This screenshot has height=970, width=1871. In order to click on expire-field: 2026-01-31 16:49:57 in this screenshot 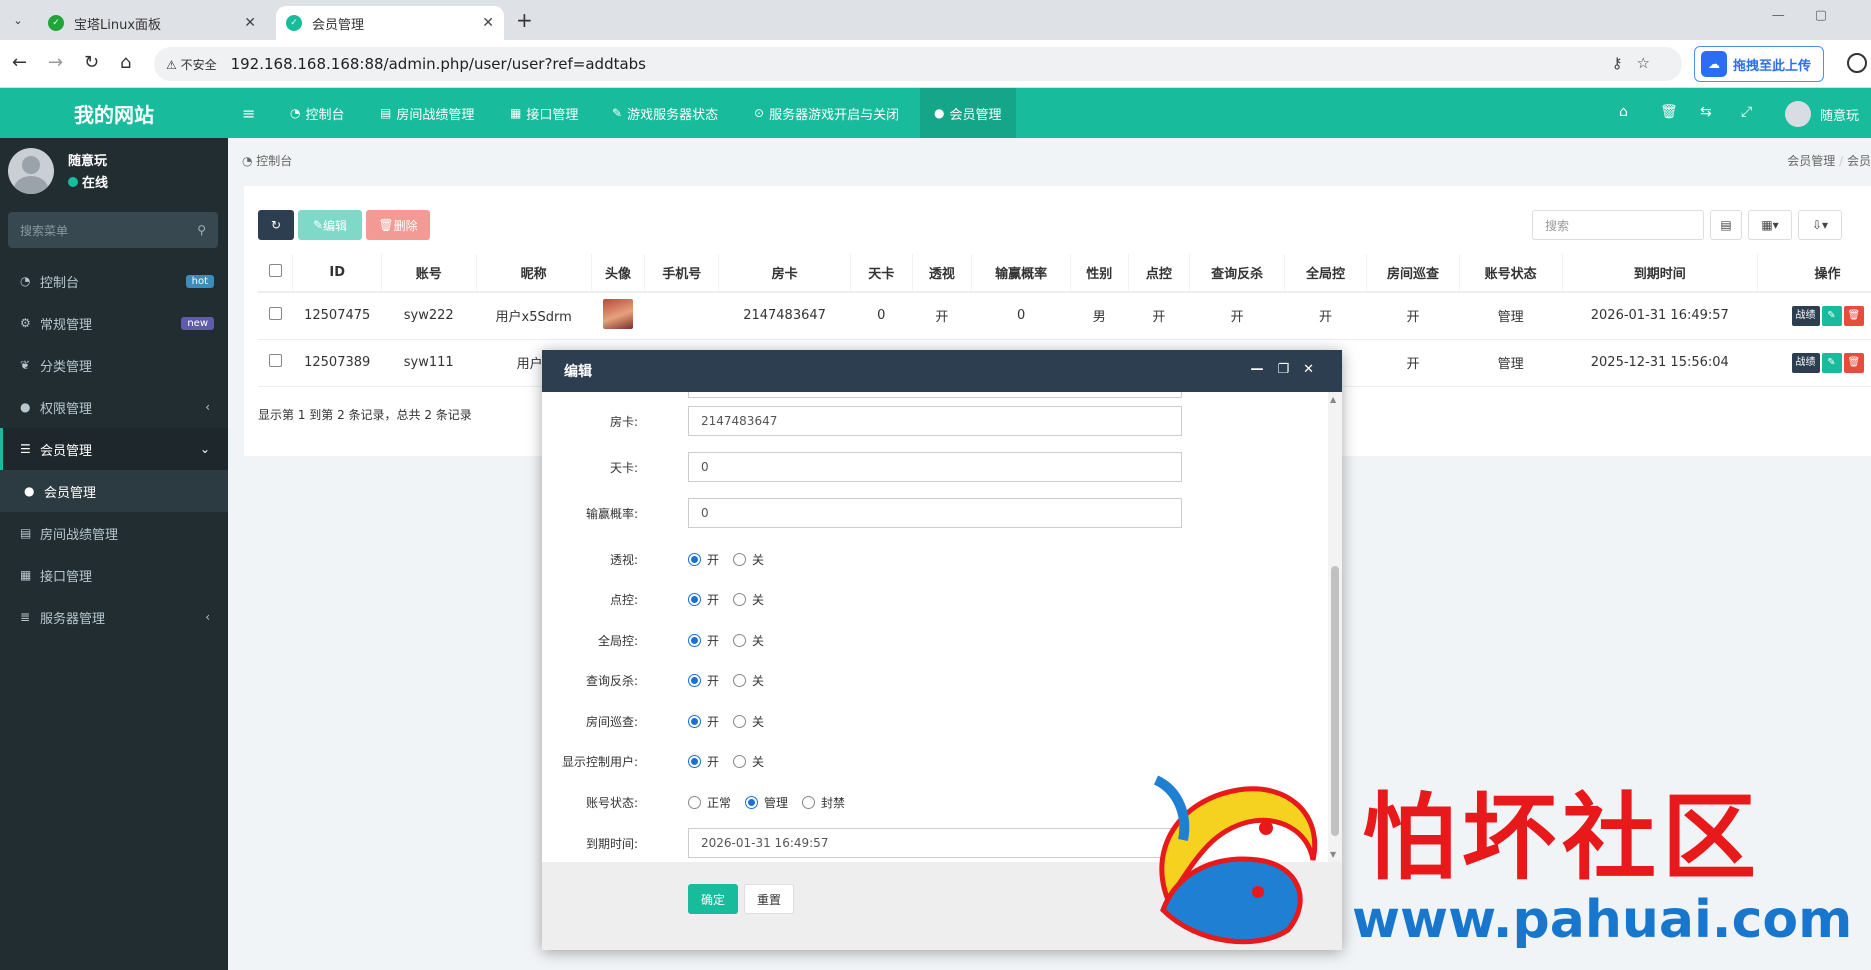, I will do `click(935, 843)`.